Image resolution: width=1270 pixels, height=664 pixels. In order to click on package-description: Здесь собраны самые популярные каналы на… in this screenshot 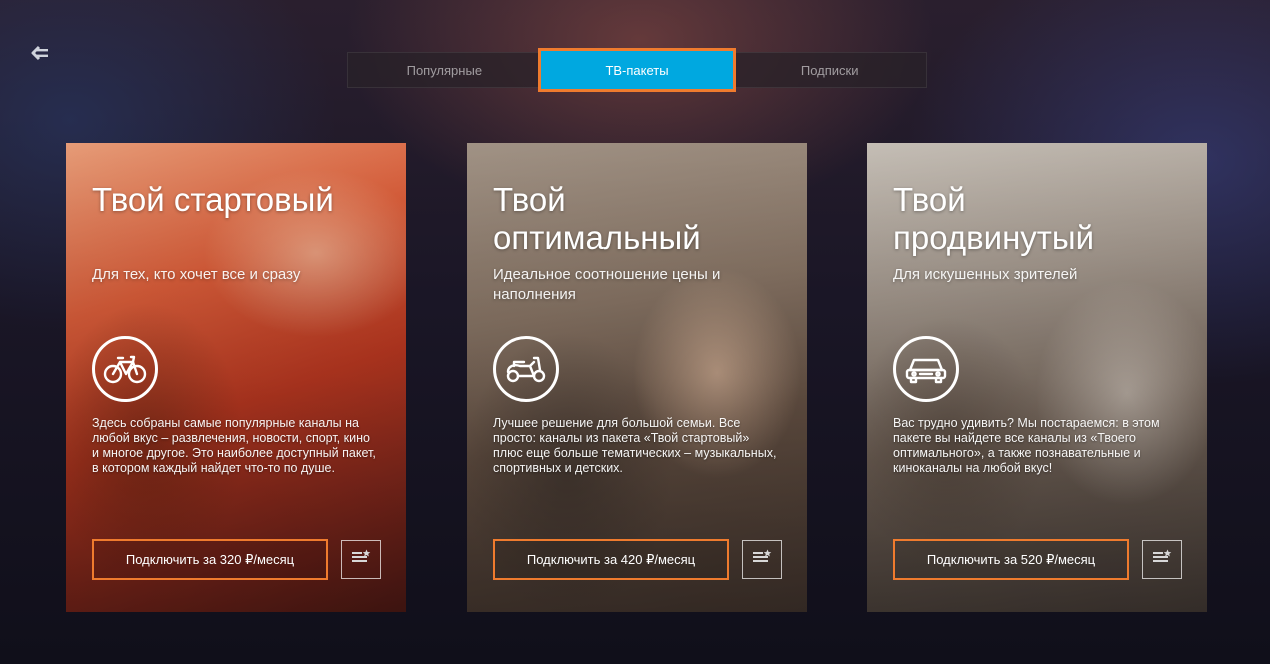, I will do `click(234, 445)`.